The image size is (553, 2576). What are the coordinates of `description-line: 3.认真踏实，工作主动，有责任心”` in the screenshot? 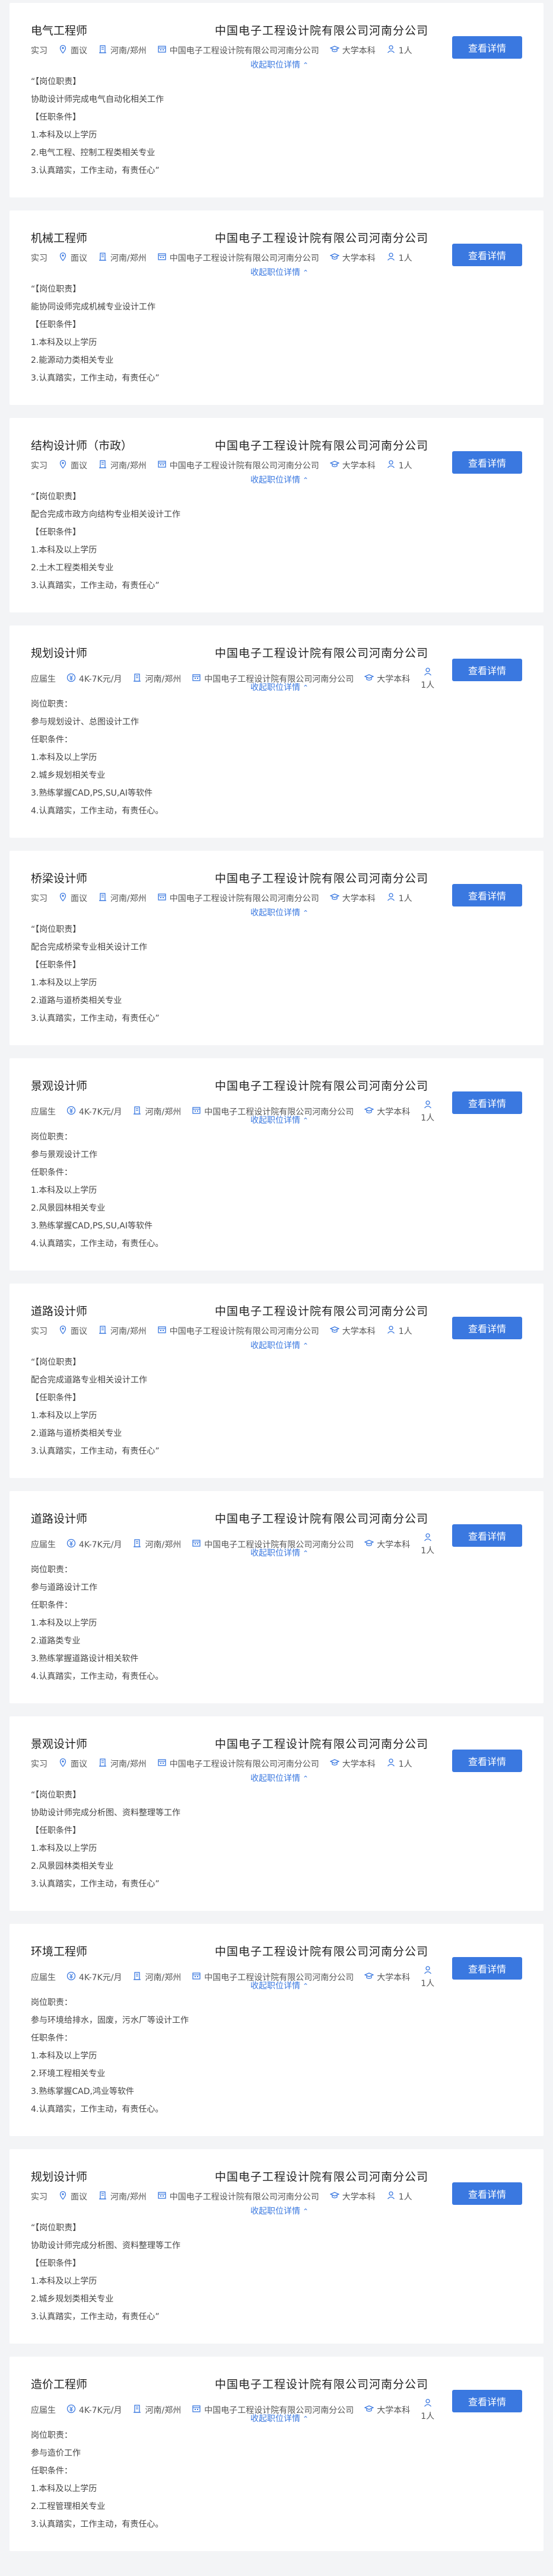 It's located at (96, 1884).